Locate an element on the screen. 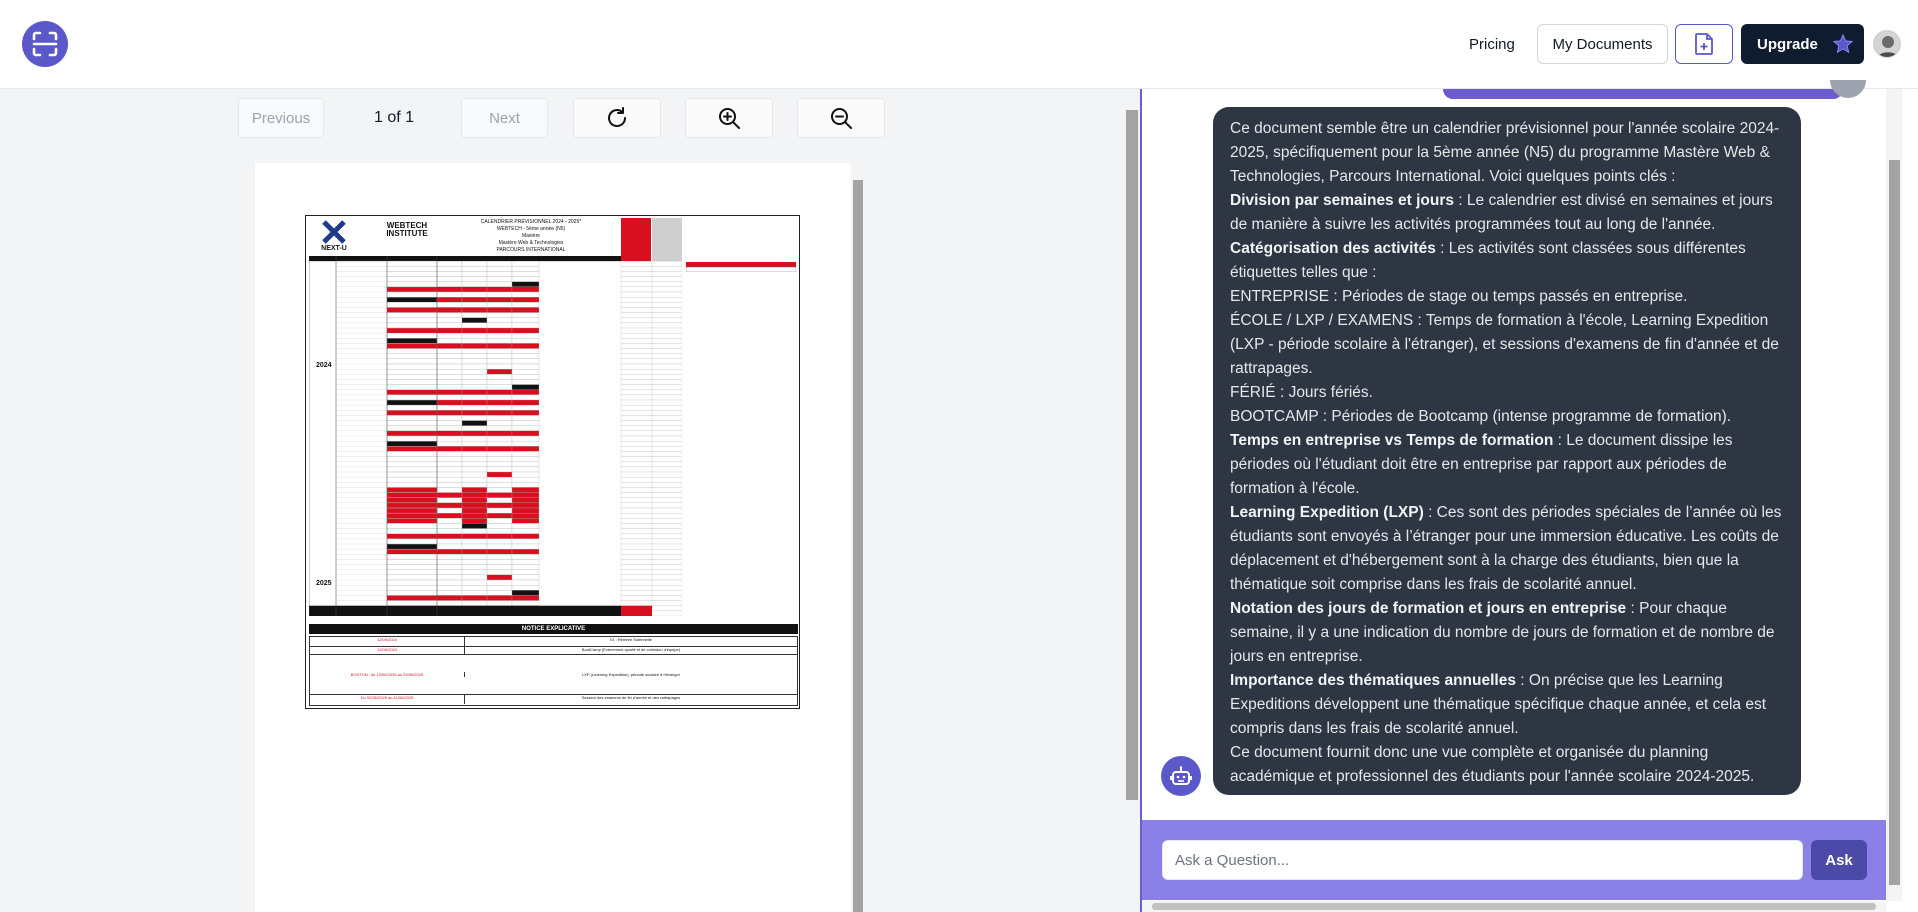 The width and height of the screenshot is (1918, 912). refresh-button is located at coordinates (617, 118).